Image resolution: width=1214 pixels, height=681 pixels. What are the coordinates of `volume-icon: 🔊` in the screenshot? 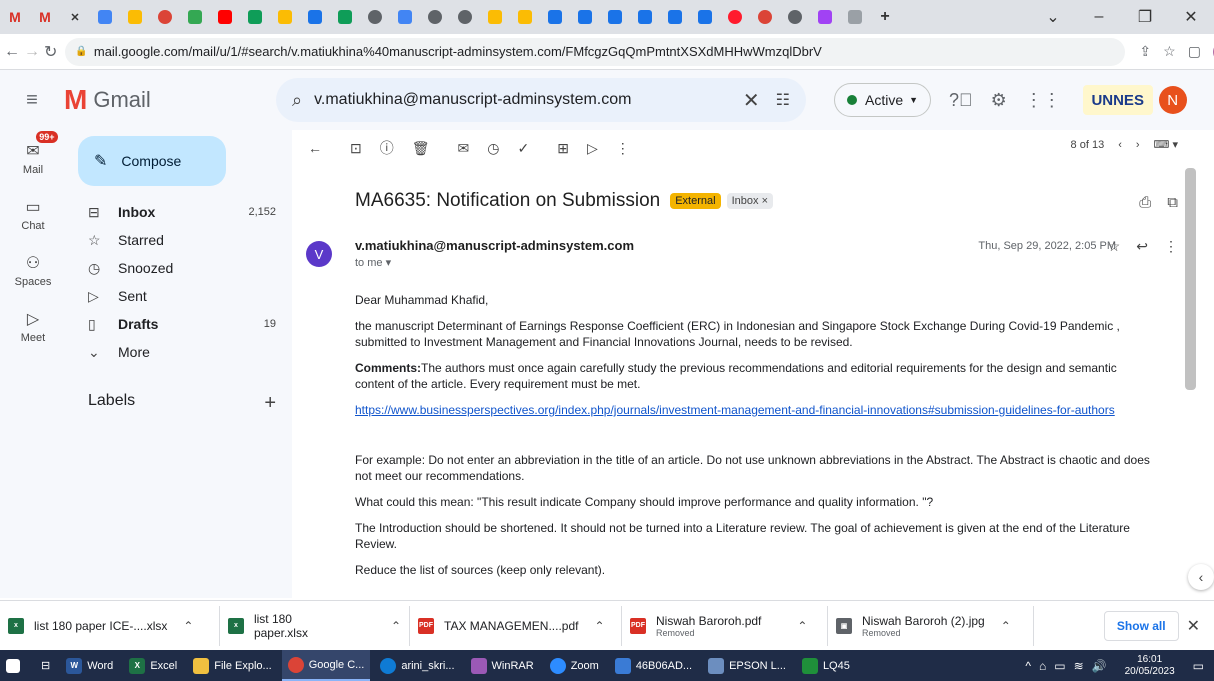 It's located at (1099, 666).